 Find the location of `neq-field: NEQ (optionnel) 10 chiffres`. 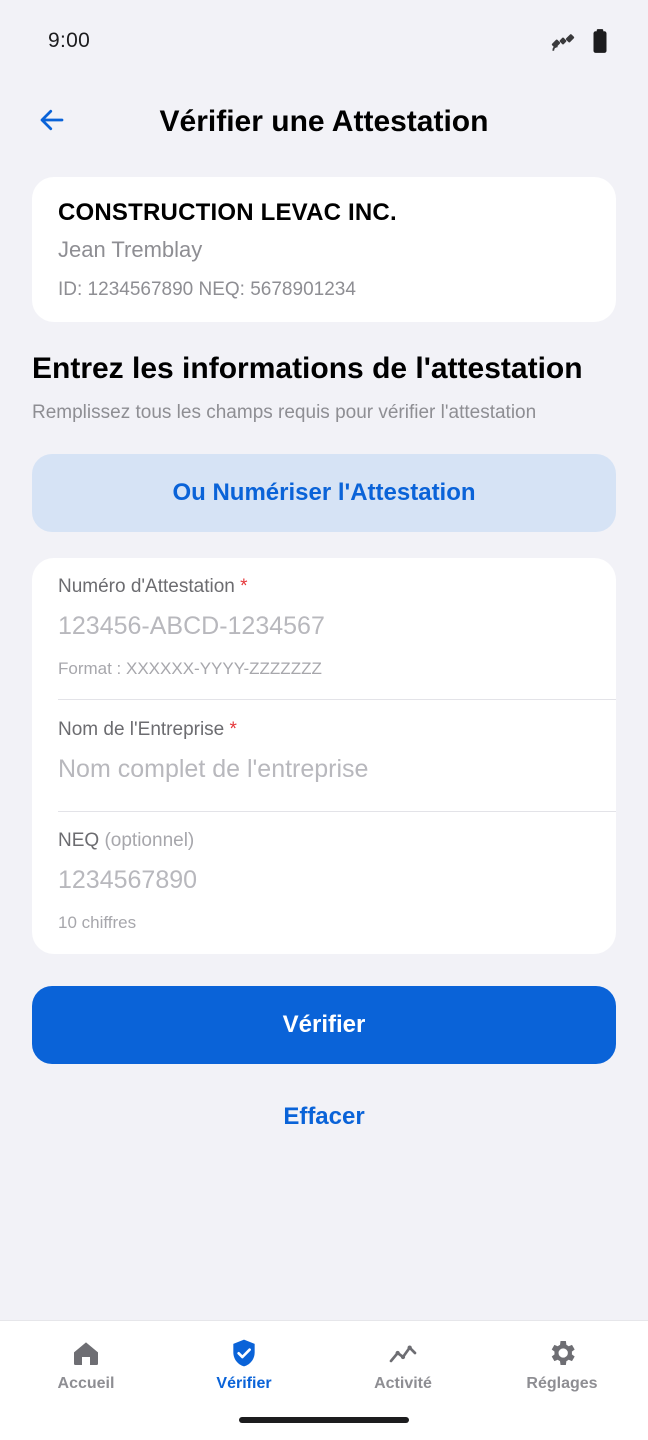

neq-field: NEQ (optionnel) 10 chiffres is located at coordinates (337, 881).